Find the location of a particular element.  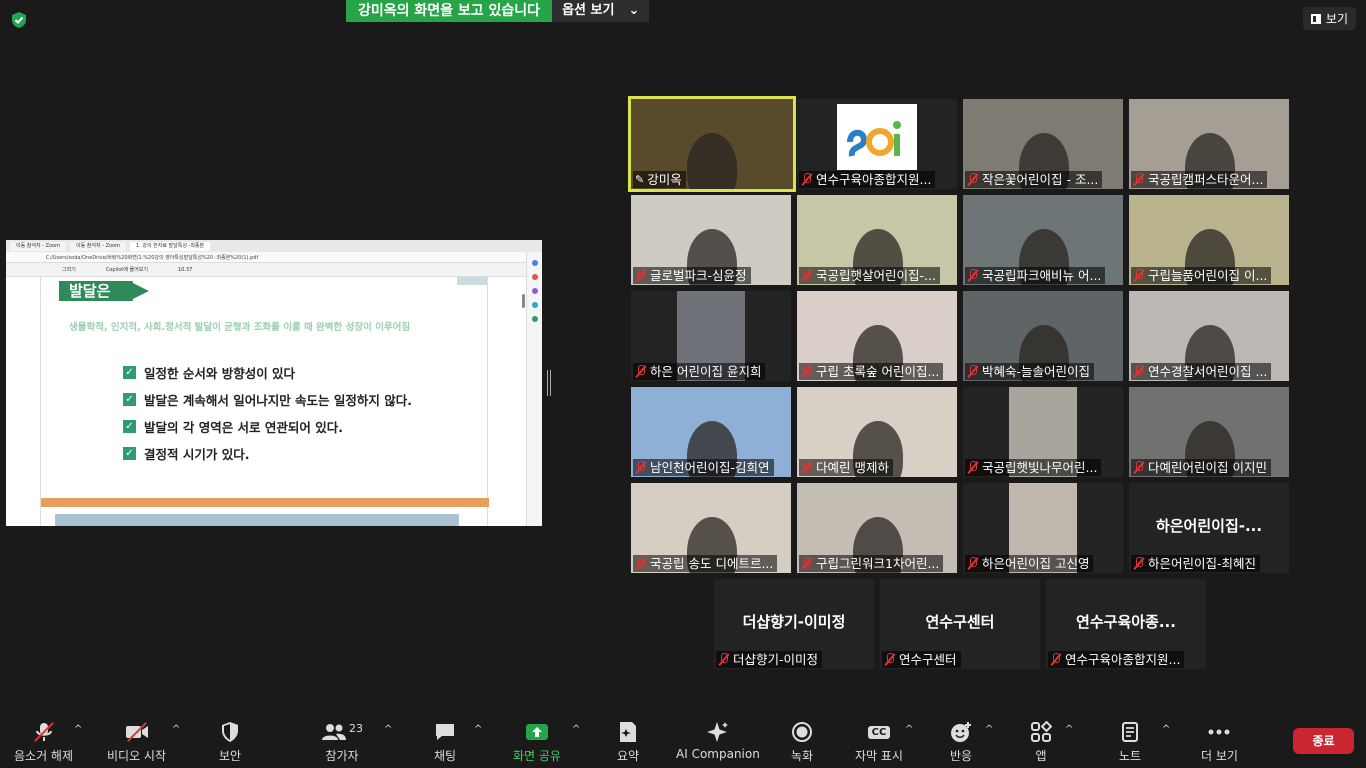

slide-bullet-text: 발달의 각 영역은 서로 연관되어 있다. is located at coordinates (244, 427).